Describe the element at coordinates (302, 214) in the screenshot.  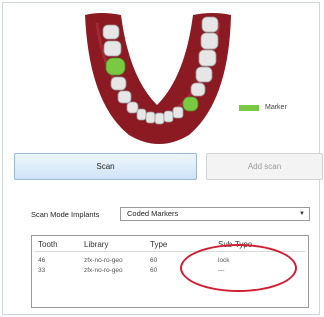
I see `chevron-down-icon: ▼` at that location.